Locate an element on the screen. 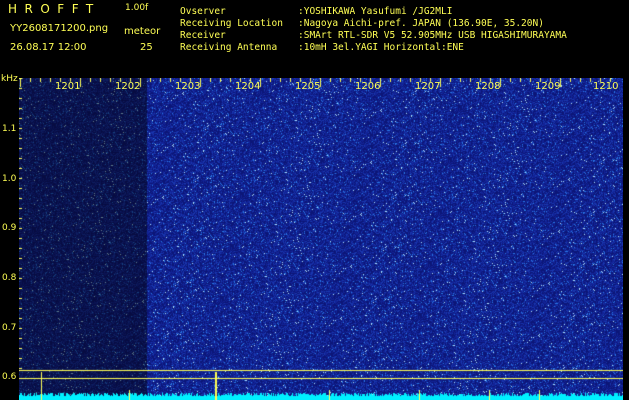 This screenshot has width=629, height=400. x-tick-label: 1208 is located at coordinates (488, 86).